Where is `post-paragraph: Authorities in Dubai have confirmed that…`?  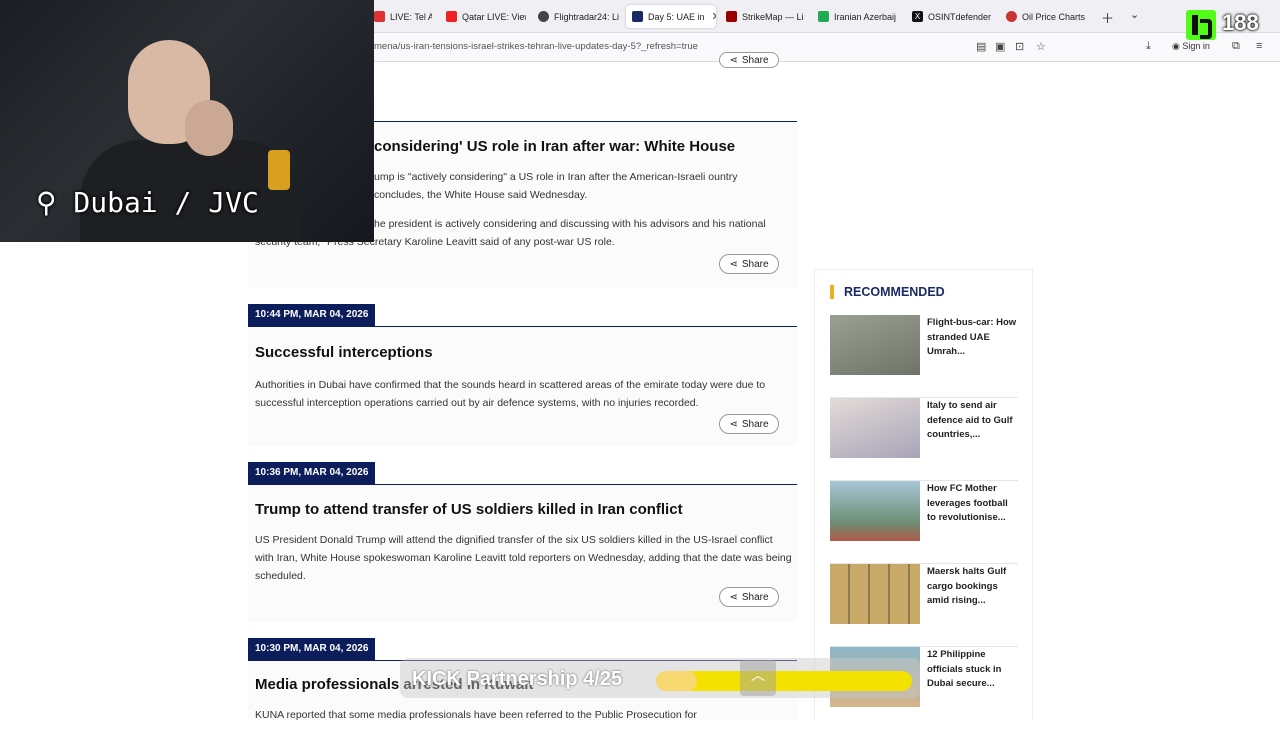
post-paragraph: Authorities in Dubai have confirmed that… is located at coordinates (510, 394).